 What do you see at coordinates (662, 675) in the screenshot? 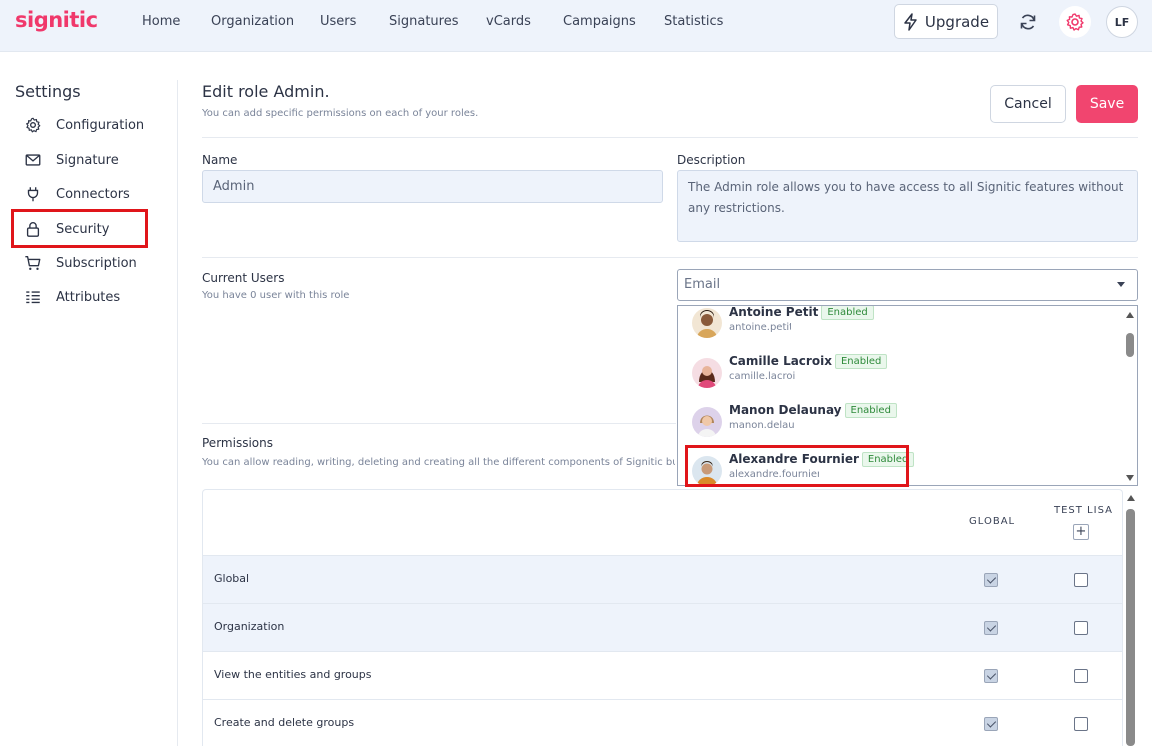
I see `table-row: View the entities and groups` at bounding box center [662, 675].